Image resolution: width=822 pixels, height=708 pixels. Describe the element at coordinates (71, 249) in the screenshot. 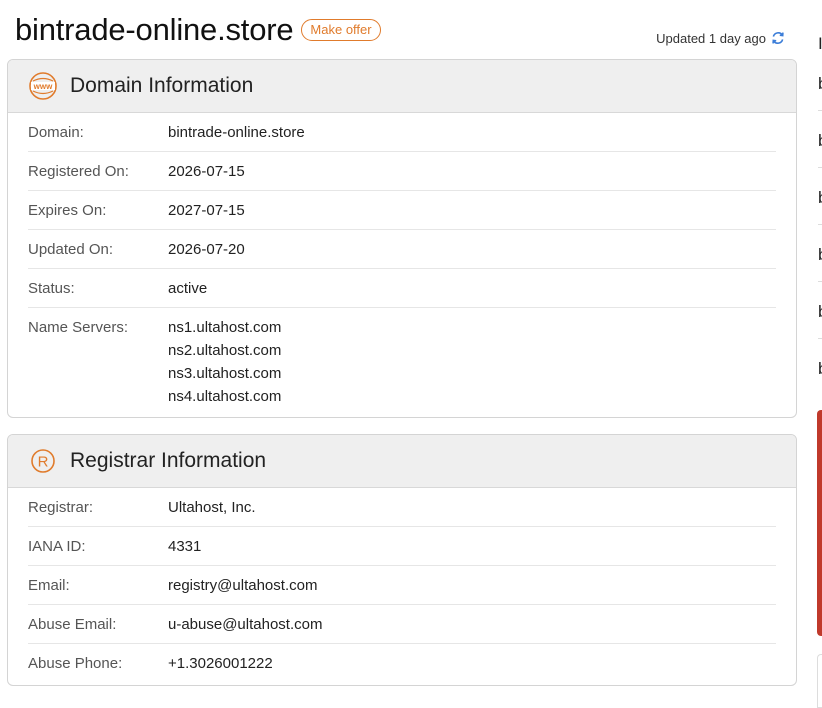

I see `row-label: Updated On:` at that location.